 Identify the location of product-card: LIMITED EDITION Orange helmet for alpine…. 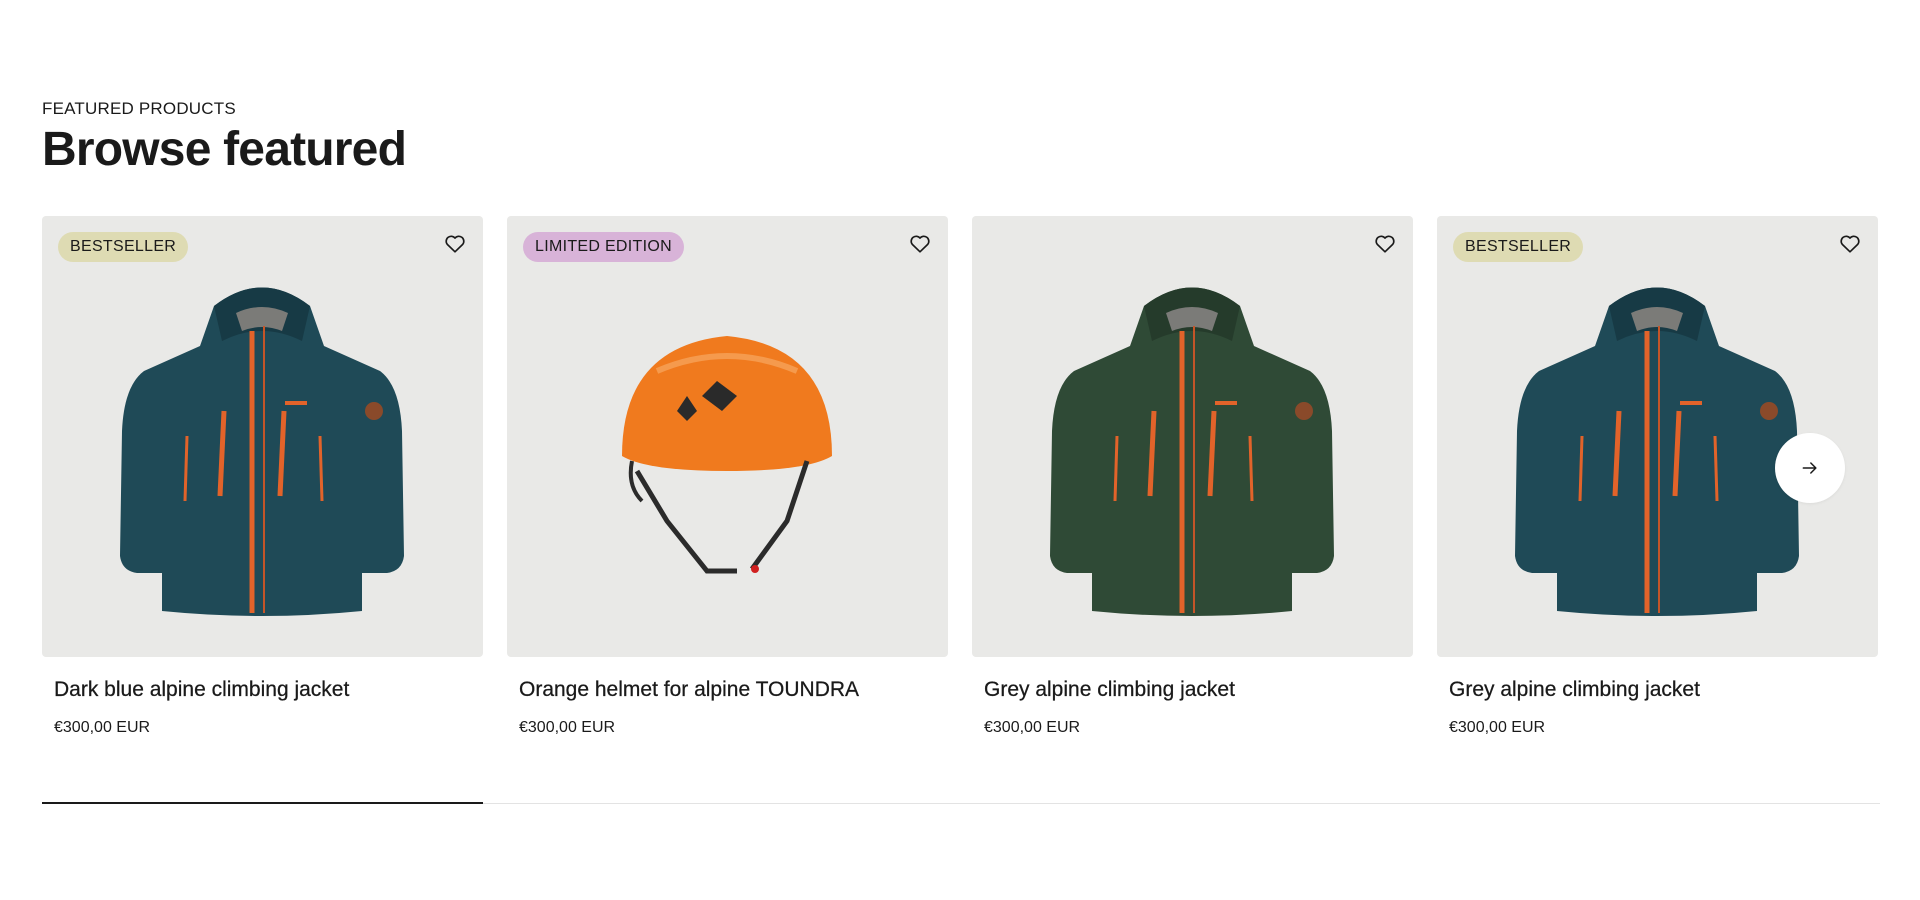
(727, 476).